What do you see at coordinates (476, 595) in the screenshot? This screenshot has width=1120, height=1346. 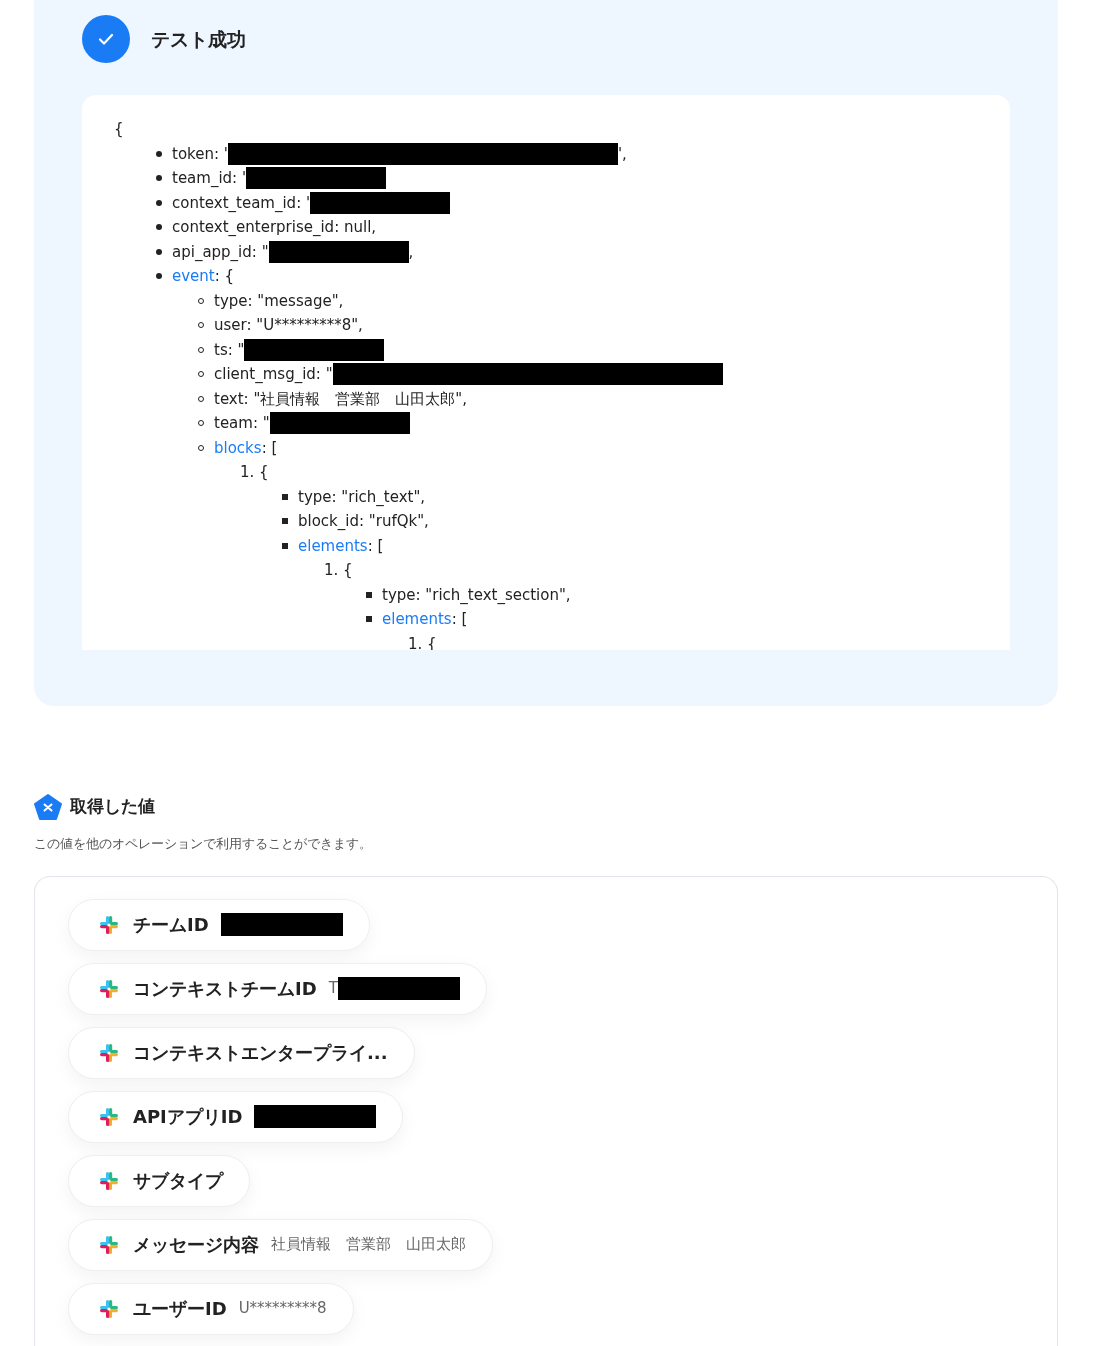 I see `code-line: type: "rich_text_section",` at bounding box center [476, 595].